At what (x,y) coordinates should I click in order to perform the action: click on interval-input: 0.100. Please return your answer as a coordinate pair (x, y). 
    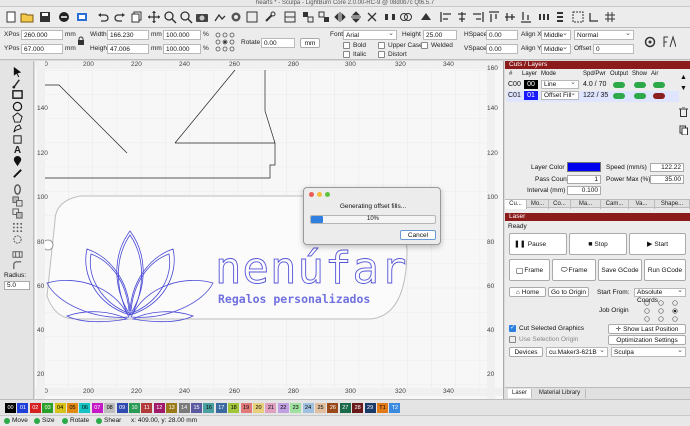
    Looking at the image, I should click on (584, 190).